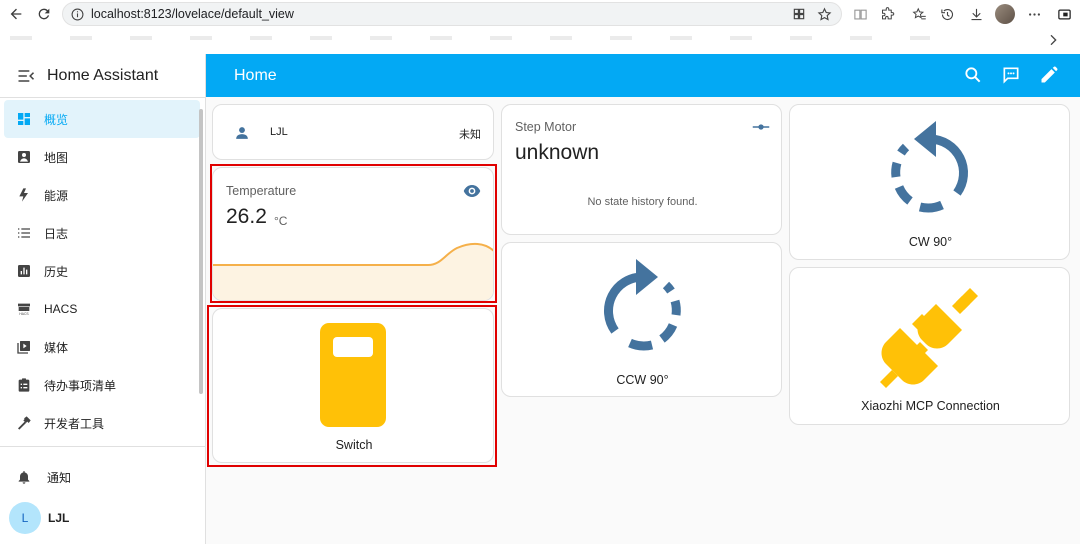 This screenshot has width=1080, height=544. I want to click on ccw-button-card: CCW 90°, so click(641, 319).